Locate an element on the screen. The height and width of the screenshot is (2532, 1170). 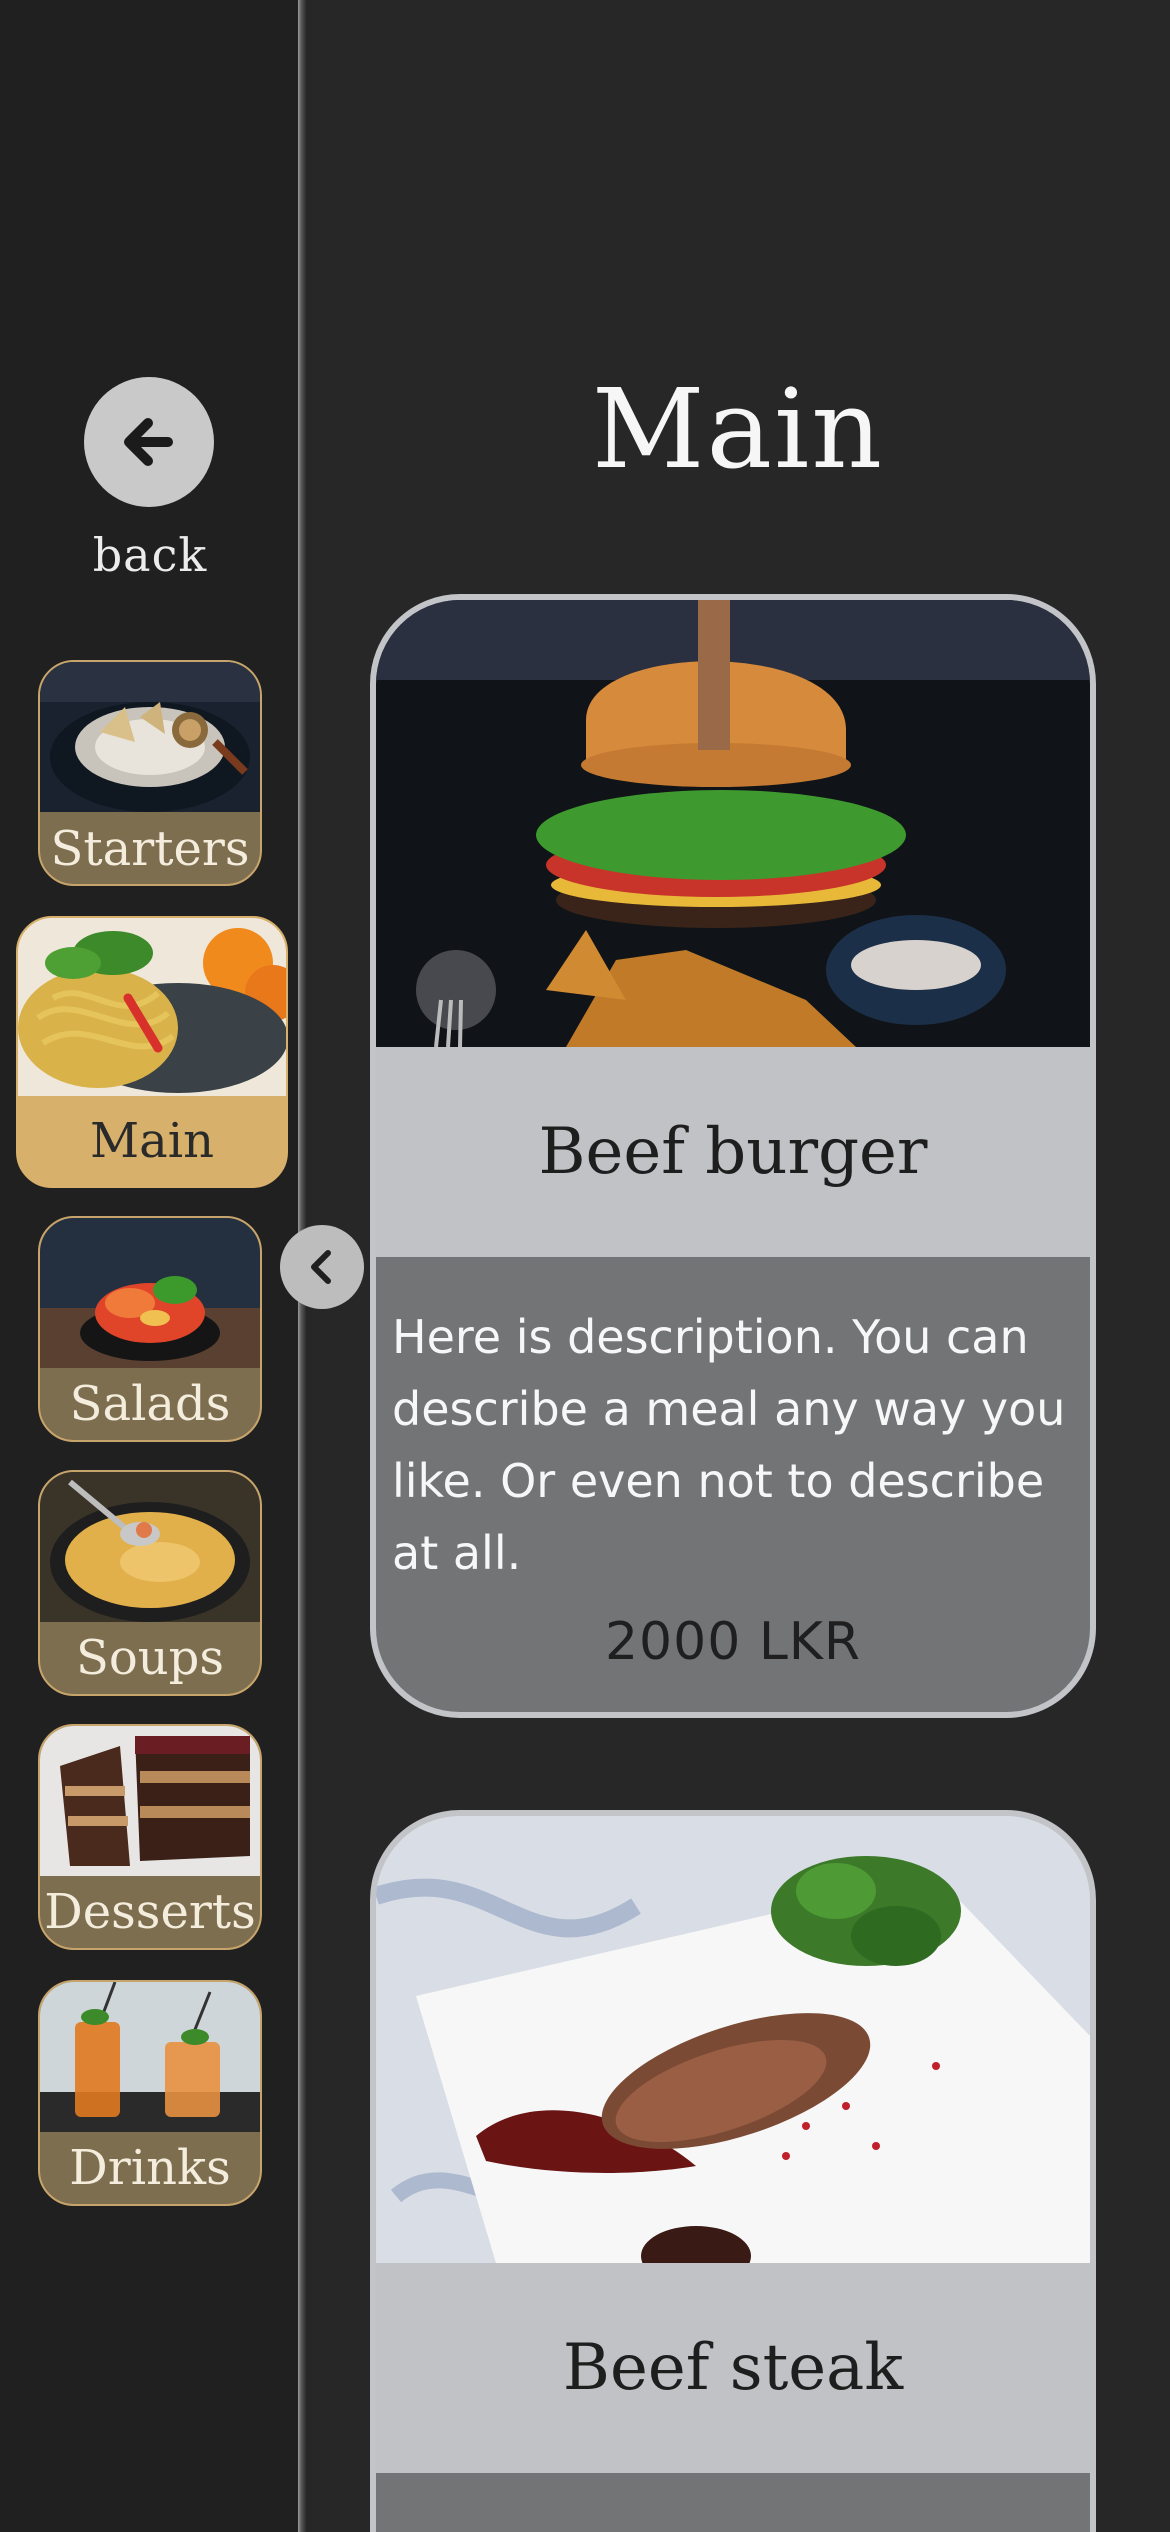
menu-item-name: Beef burger is located at coordinates (733, 1152).